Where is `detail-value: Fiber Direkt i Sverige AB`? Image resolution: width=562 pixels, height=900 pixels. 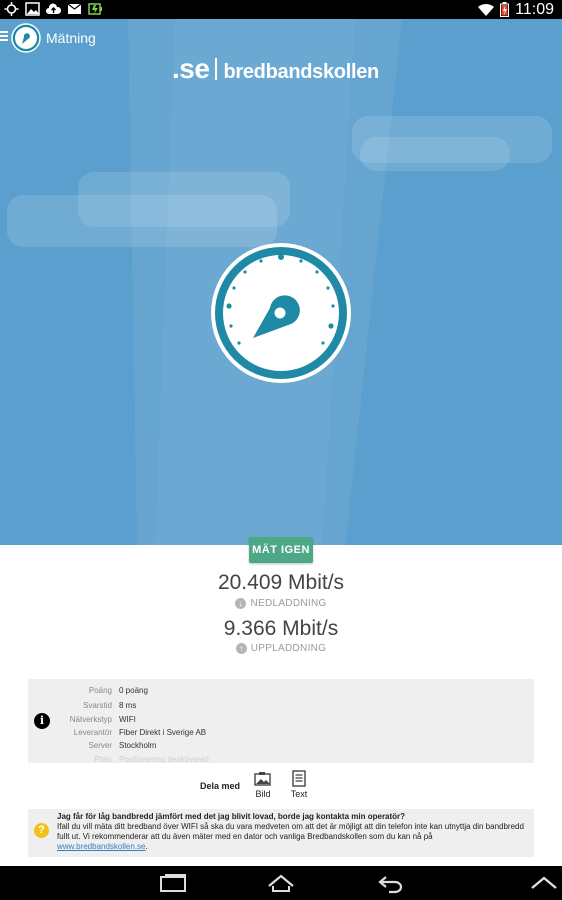 detail-value: Fiber Direkt i Sverige AB is located at coordinates (163, 732).